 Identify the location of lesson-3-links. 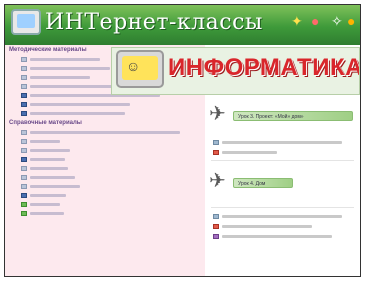
(282, 147).